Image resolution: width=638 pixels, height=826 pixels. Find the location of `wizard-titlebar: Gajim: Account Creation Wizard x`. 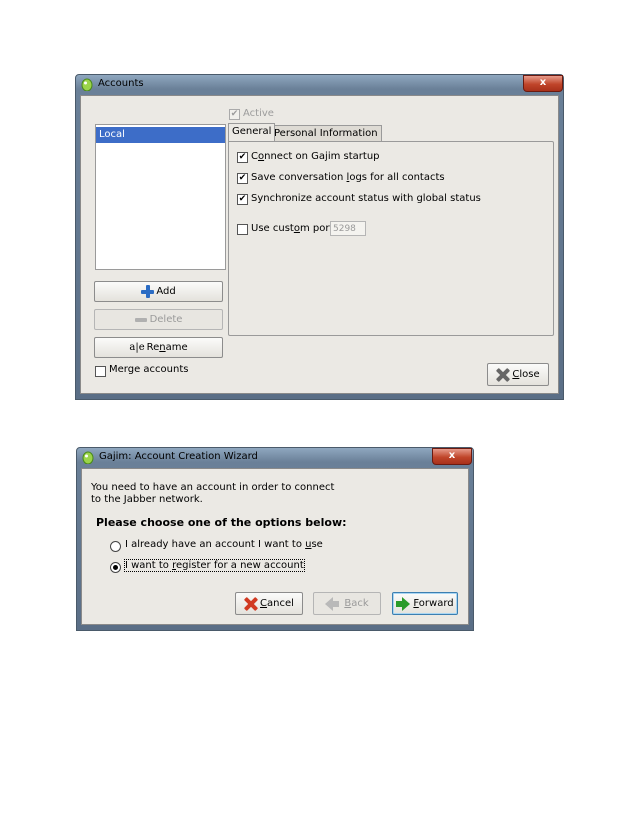

wizard-titlebar: Gajim: Account Creation Wizard x is located at coordinates (275, 458).